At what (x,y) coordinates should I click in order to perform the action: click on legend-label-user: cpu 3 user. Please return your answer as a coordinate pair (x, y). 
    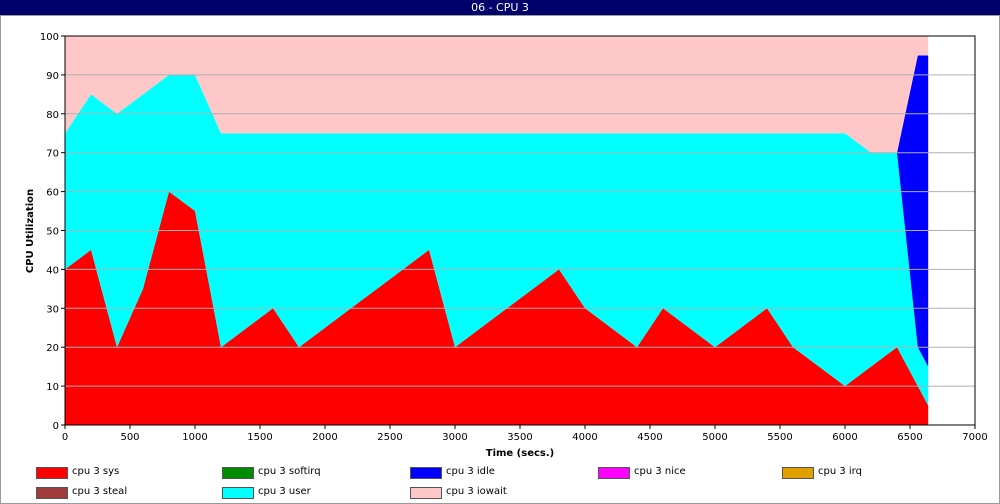
    Looking at the image, I should click on (284, 491).